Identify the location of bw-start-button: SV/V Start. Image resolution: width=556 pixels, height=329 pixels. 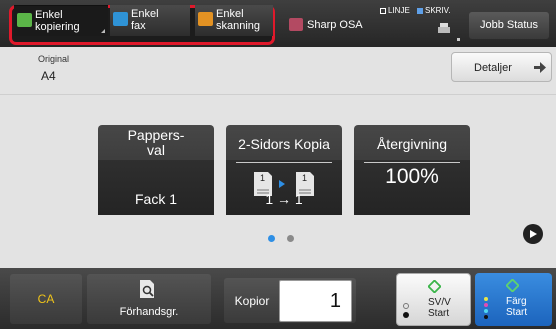
(433, 299).